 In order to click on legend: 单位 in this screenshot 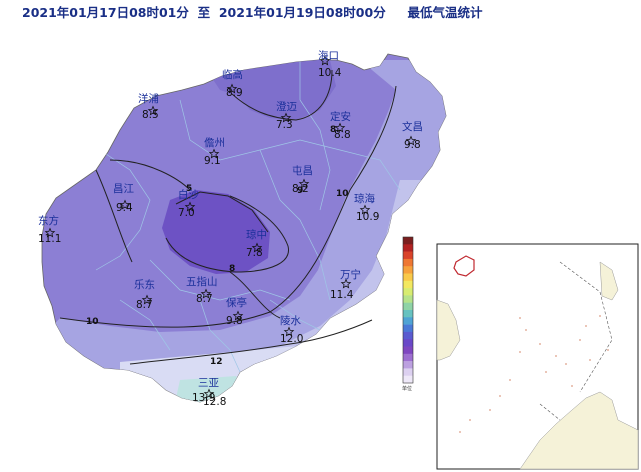, I will do `click(408, 314)`.